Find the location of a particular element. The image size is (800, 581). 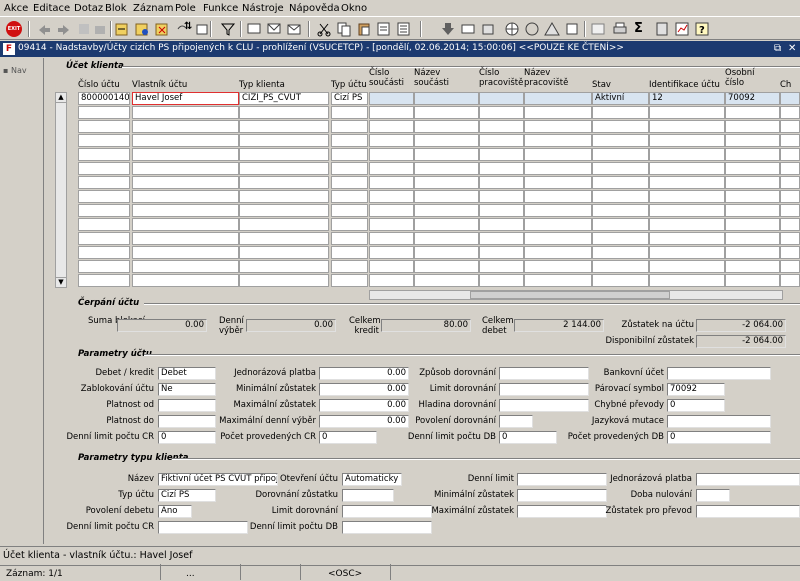

field-celkem-kredit: 80.00 is located at coordinates (426, 325).